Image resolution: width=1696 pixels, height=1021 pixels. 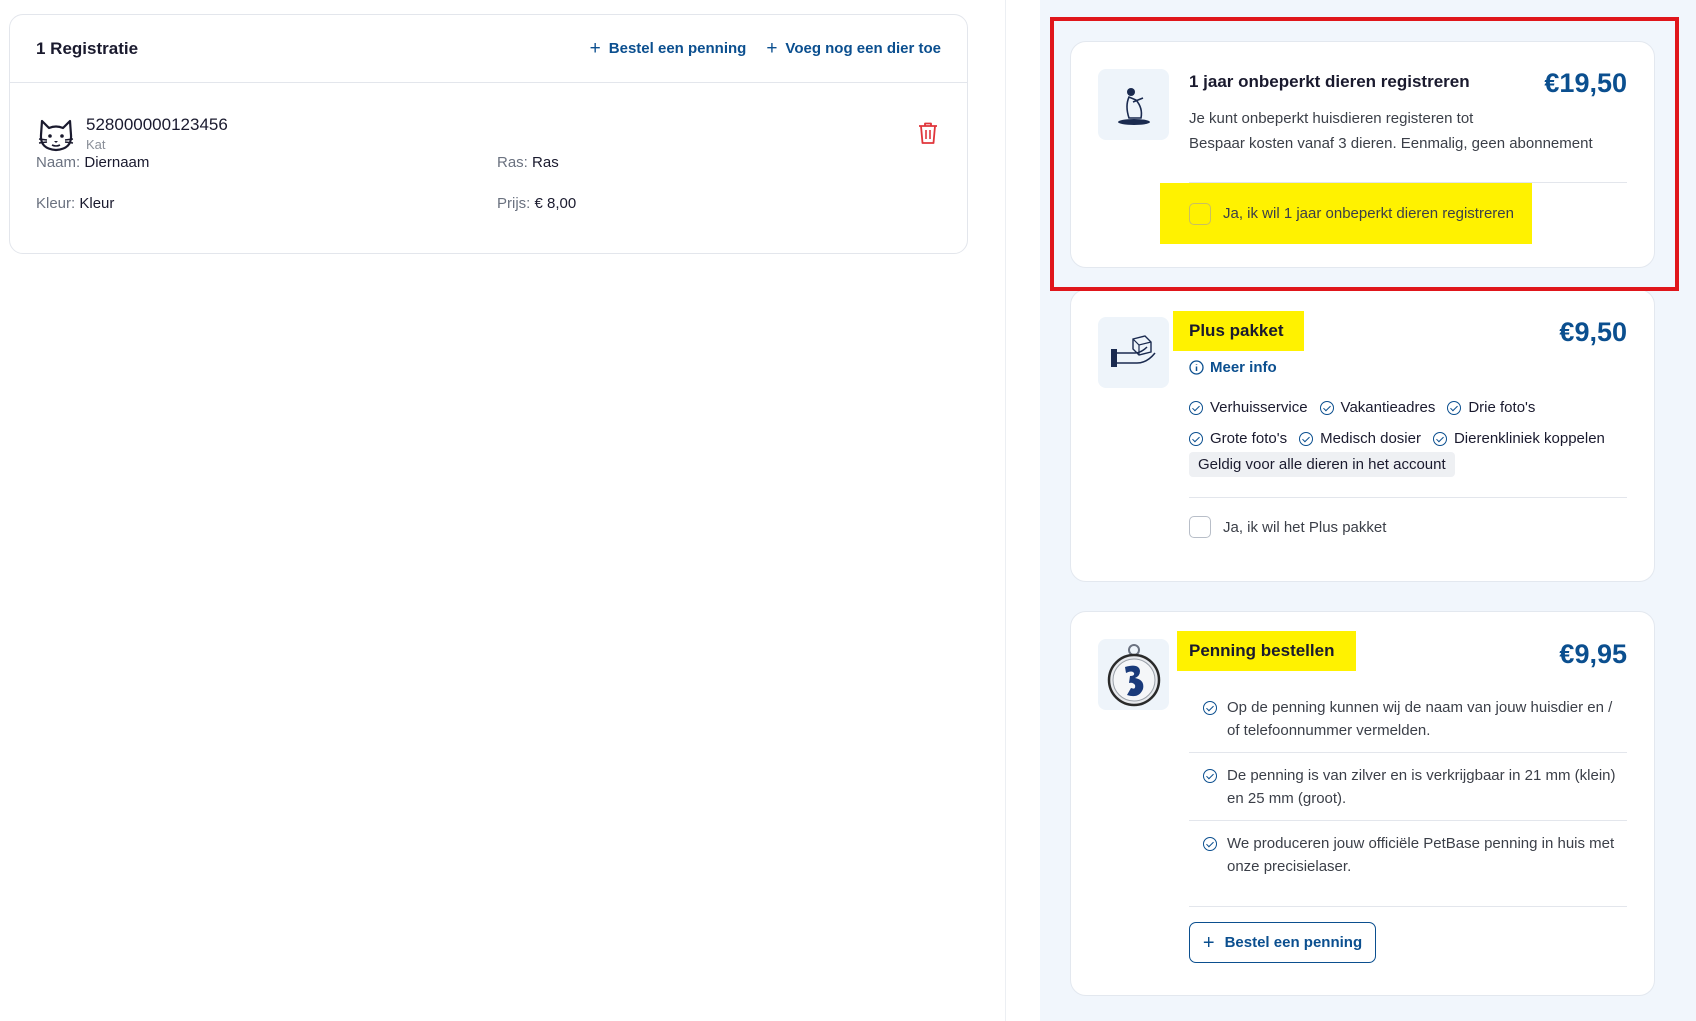 I want to click on add-animal-label: Voeg nog een dier toe, so click(x=863, y=48).